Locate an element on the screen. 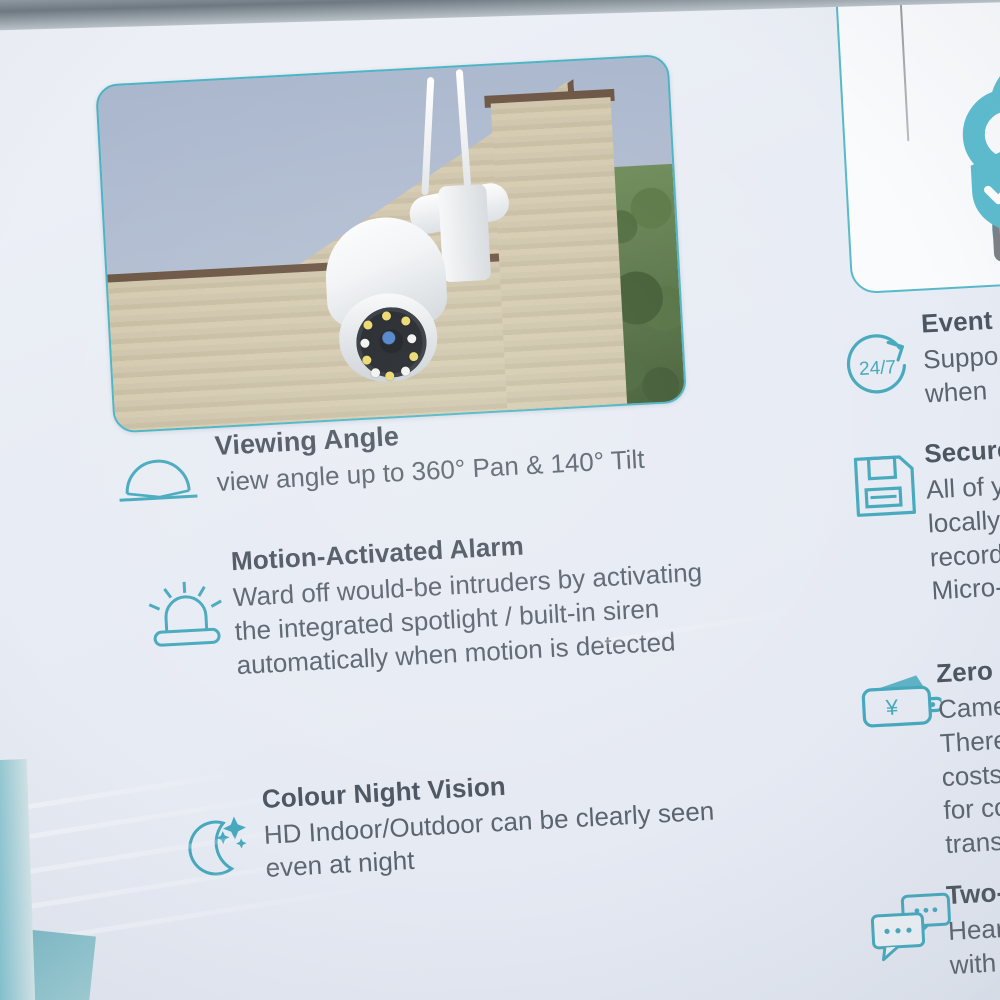  feature-zero-hidden-costs: Zero H Camer There costs. for con transp is located at coordinates (967, 755).